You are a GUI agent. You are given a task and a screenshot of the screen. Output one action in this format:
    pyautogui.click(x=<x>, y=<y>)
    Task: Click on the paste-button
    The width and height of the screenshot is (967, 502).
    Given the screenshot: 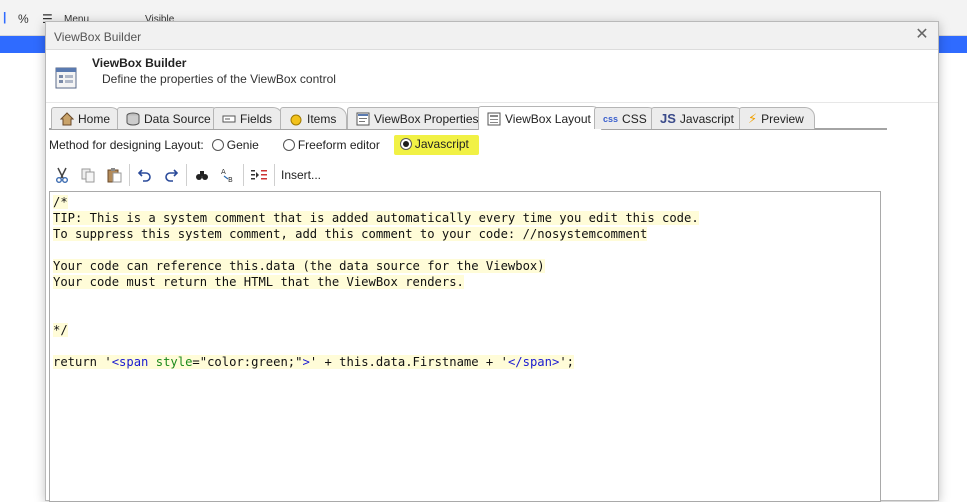 What is the action you would take?
    pyautogui.click(x=114, y=175)
    